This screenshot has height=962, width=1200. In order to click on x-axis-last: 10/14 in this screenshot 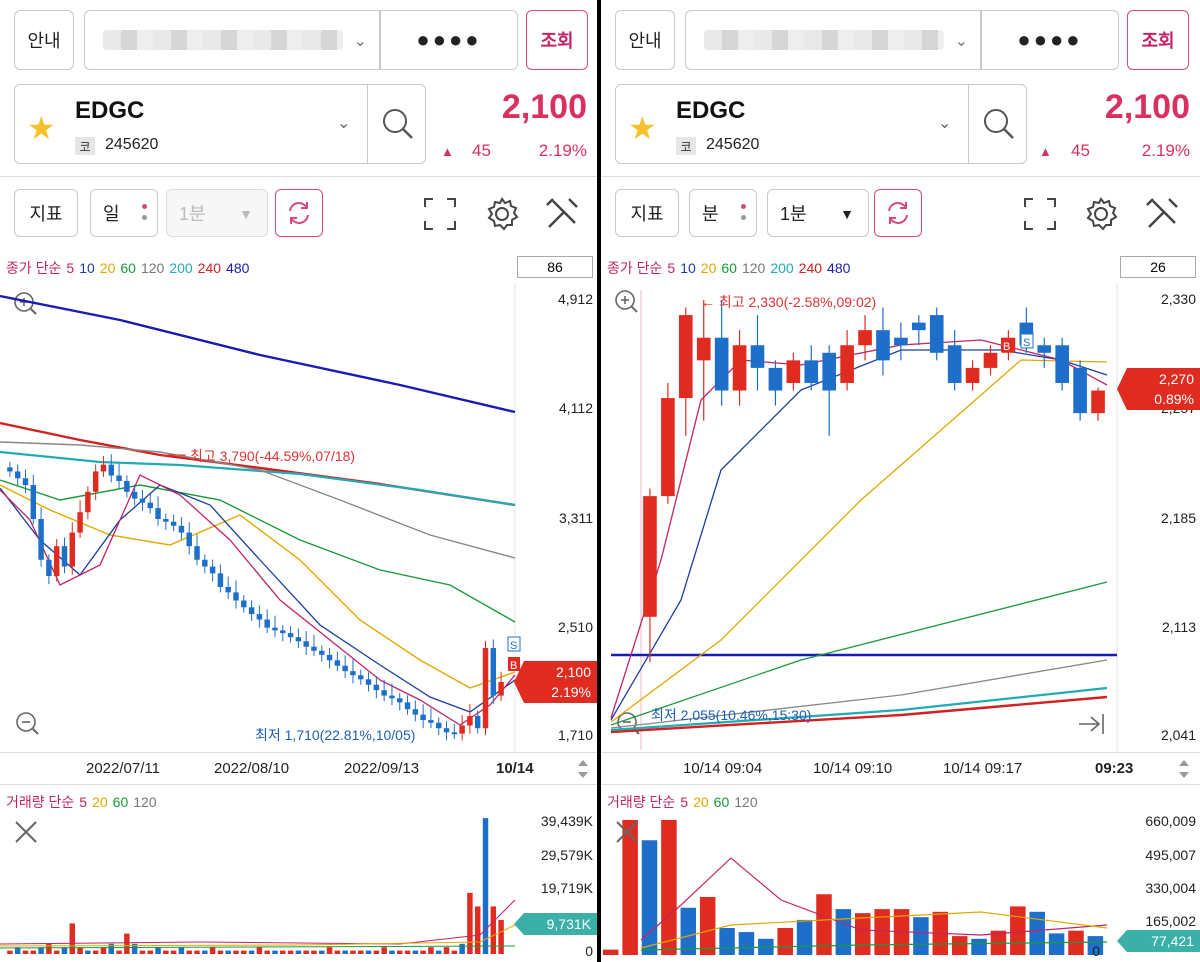, I will do `click(515, 768)`.